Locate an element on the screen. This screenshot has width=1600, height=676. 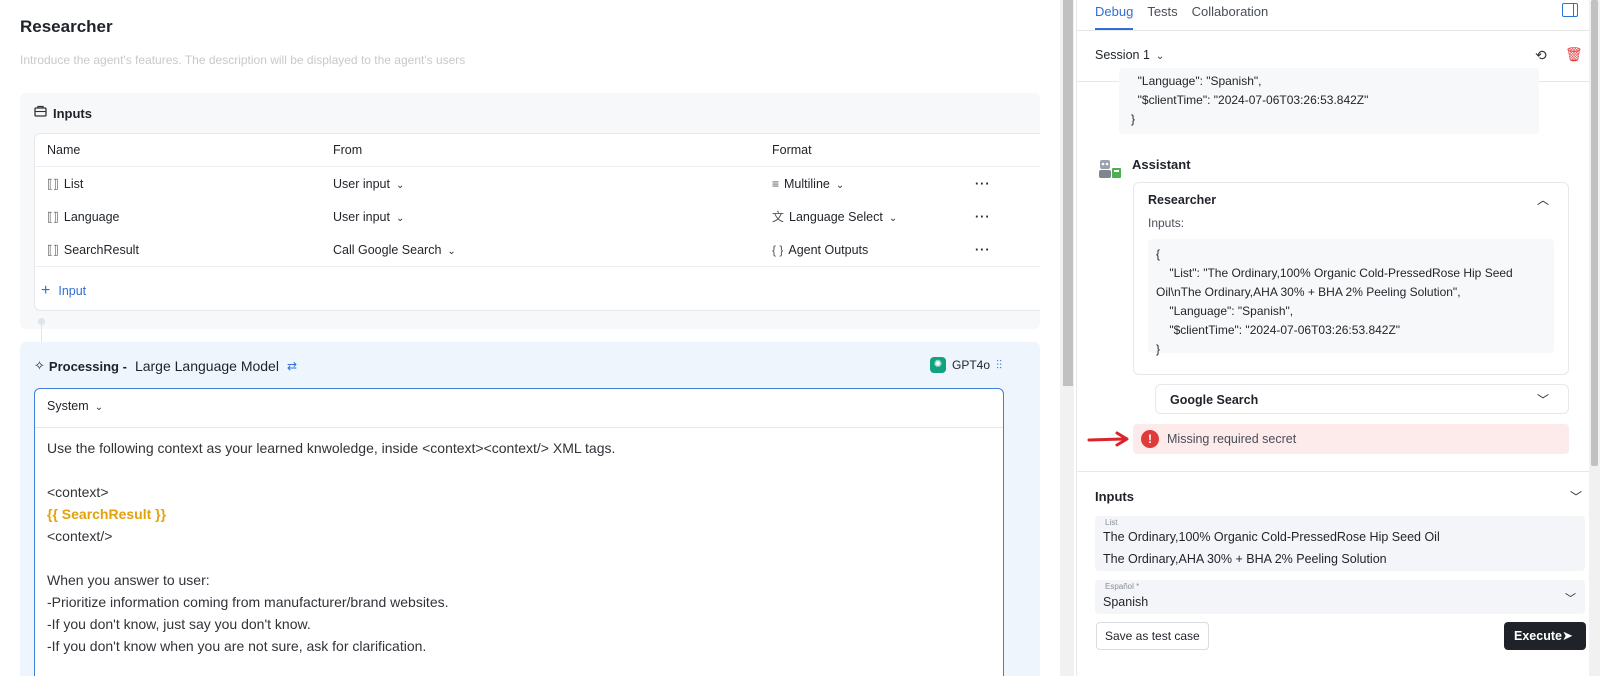
input-name: SearchResult is located at coordinates (101, 250).